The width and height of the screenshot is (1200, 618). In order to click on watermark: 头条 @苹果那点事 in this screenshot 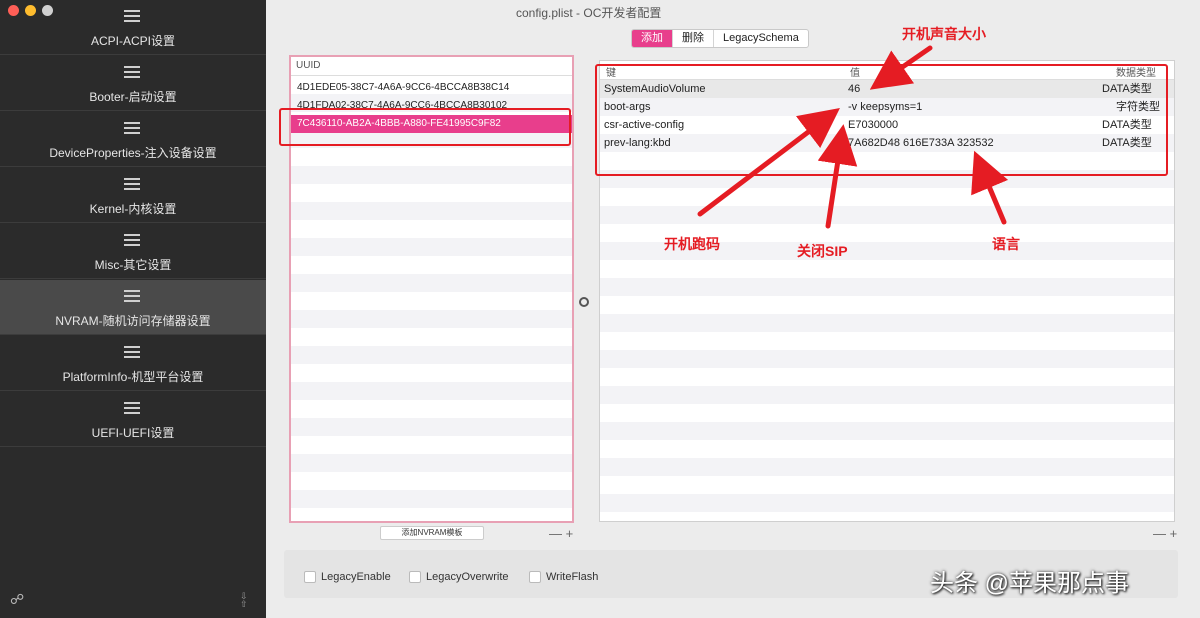, I will do `click(1030, 583)`.